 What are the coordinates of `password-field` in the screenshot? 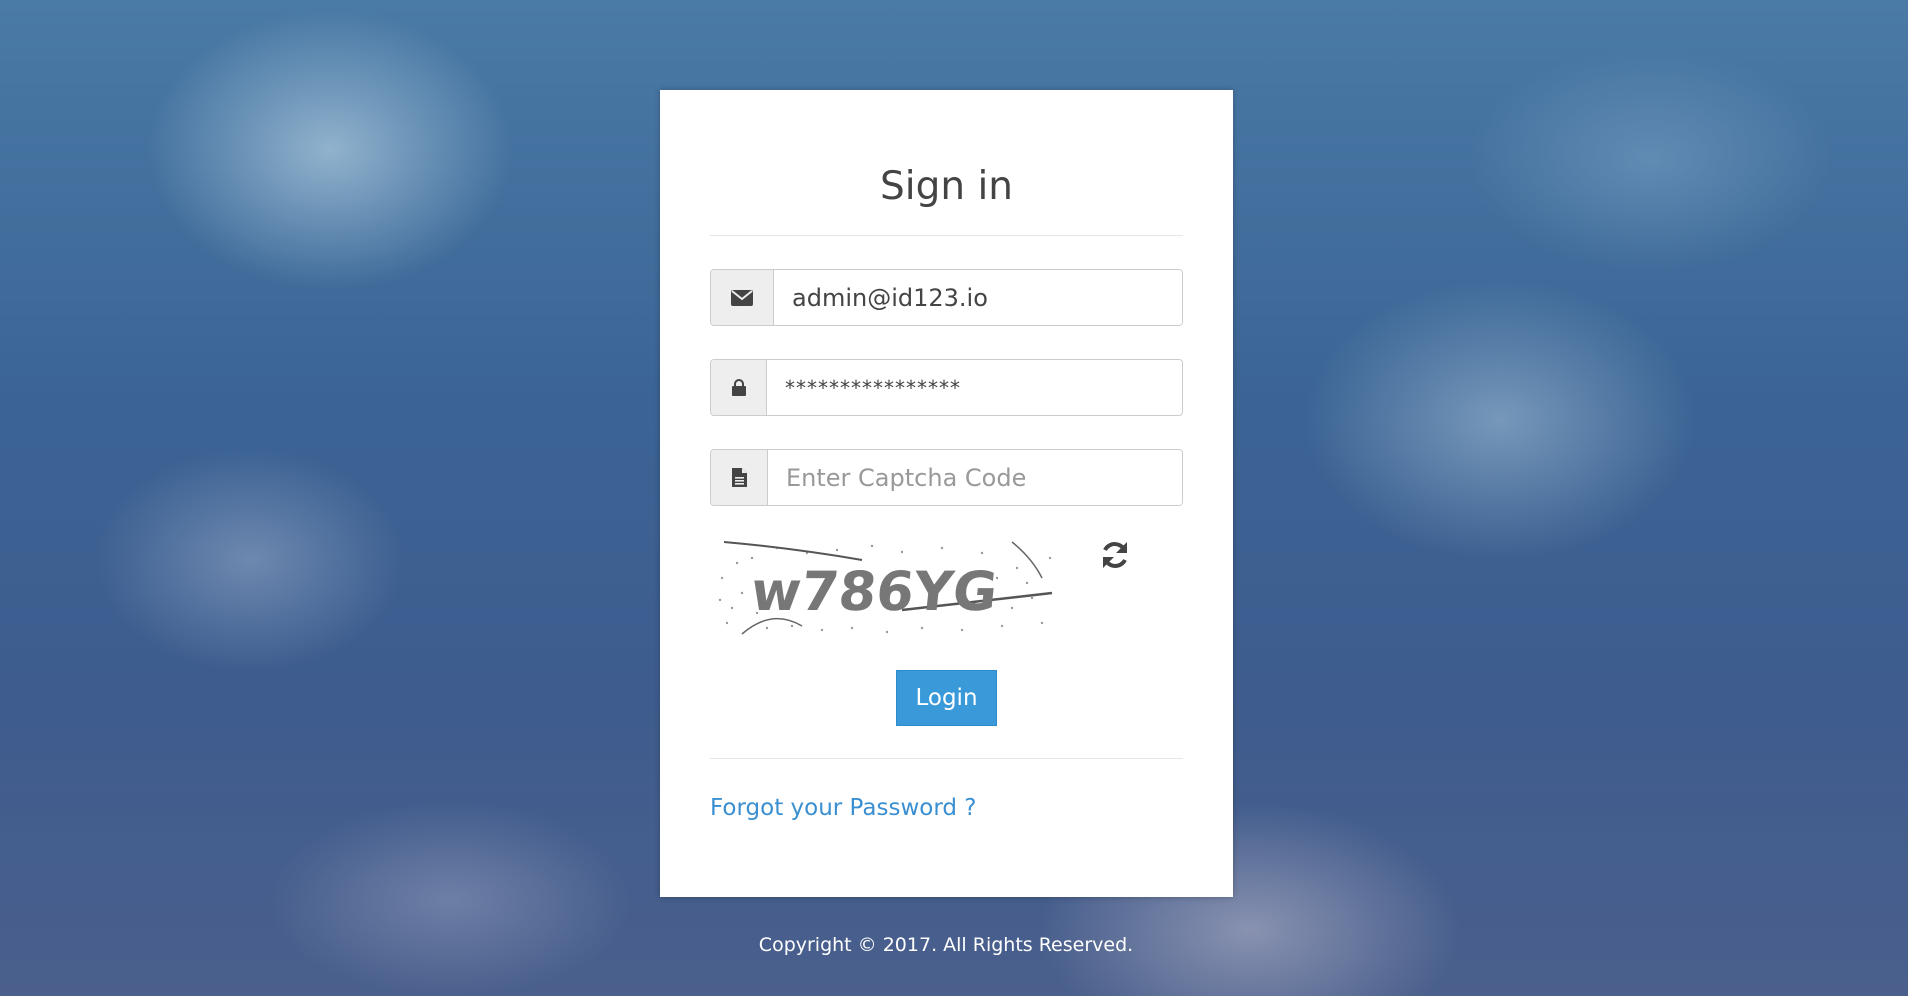 It's located at (974, 387).